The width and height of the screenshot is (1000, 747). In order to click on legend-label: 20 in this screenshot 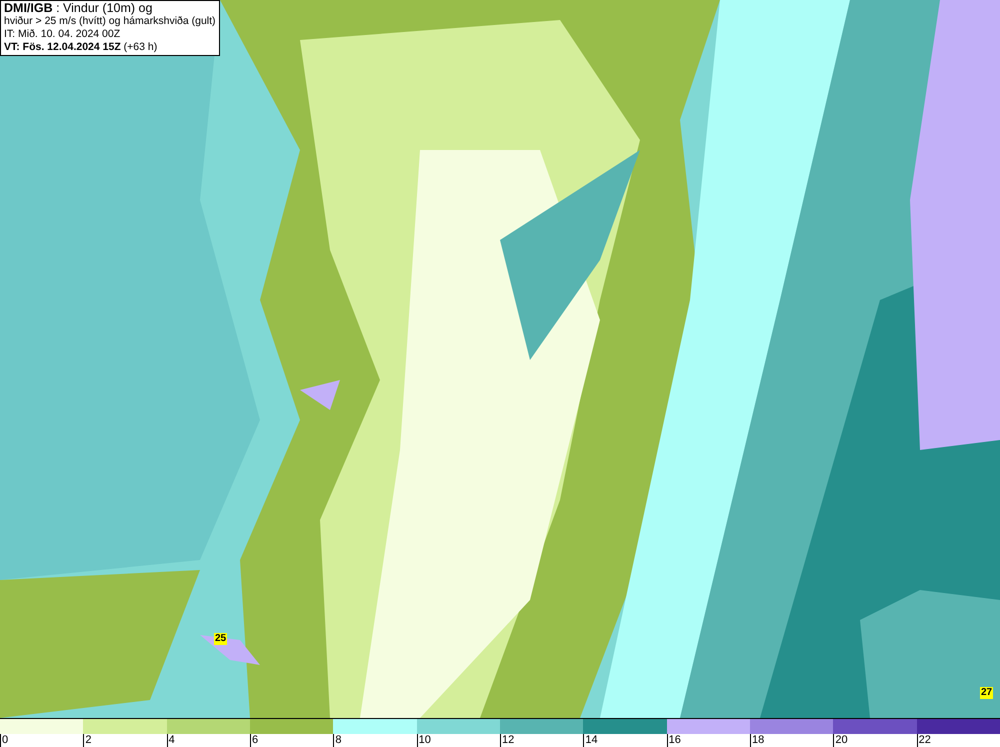, I will do `click(841, 740)`.